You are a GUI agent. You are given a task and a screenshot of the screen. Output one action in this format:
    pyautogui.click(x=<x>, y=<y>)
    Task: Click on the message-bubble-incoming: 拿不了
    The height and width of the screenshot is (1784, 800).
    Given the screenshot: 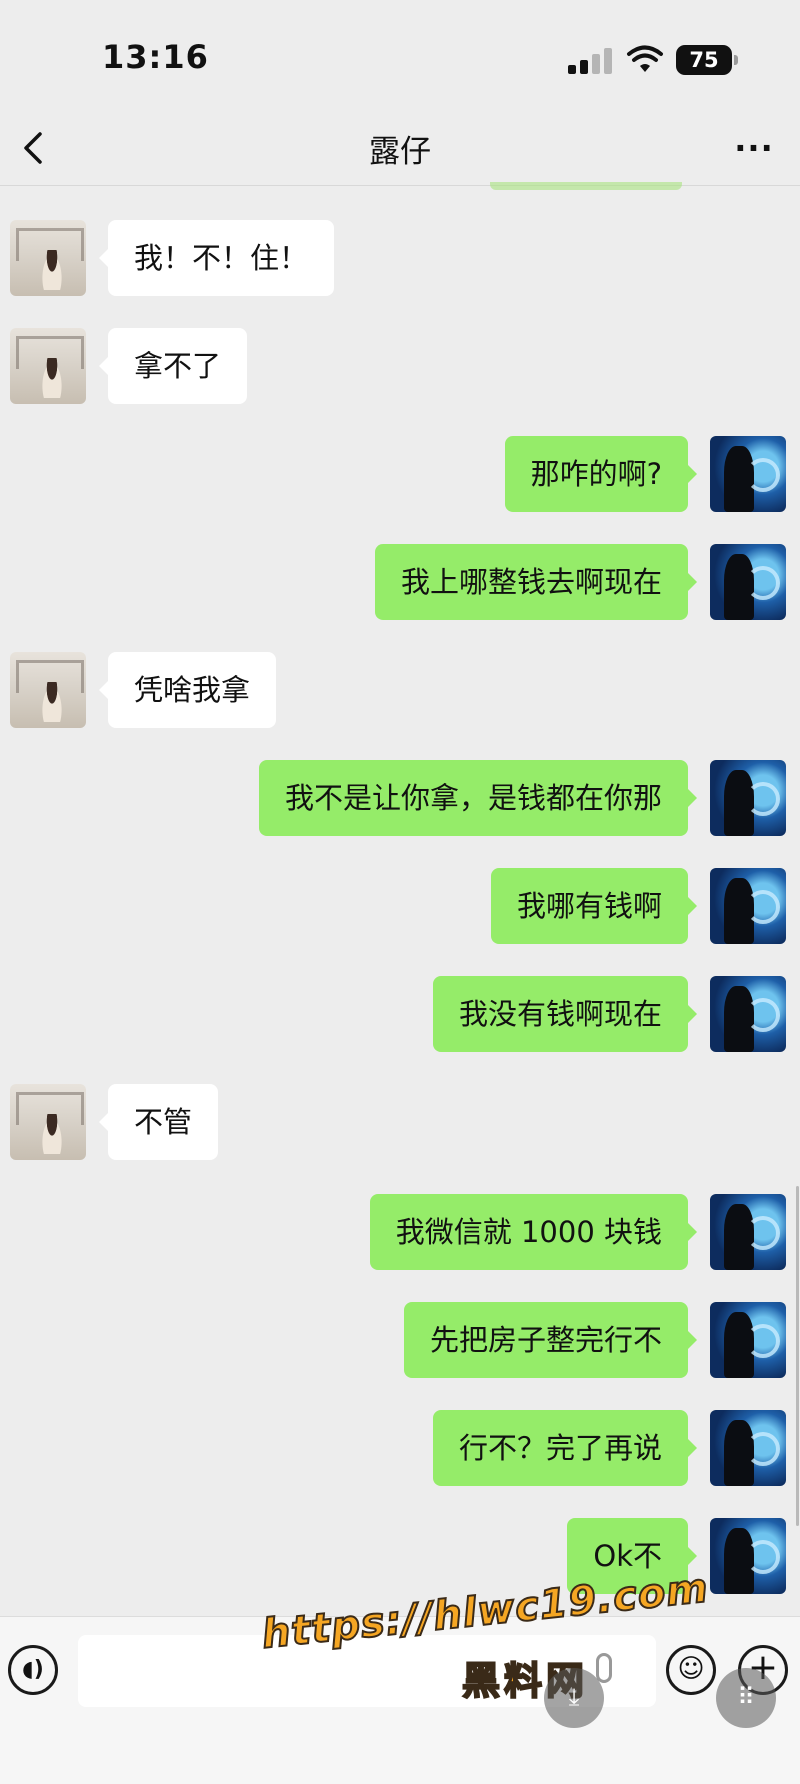 What is the action you would take?
    pyautogui.click(x=173, y=366)
    